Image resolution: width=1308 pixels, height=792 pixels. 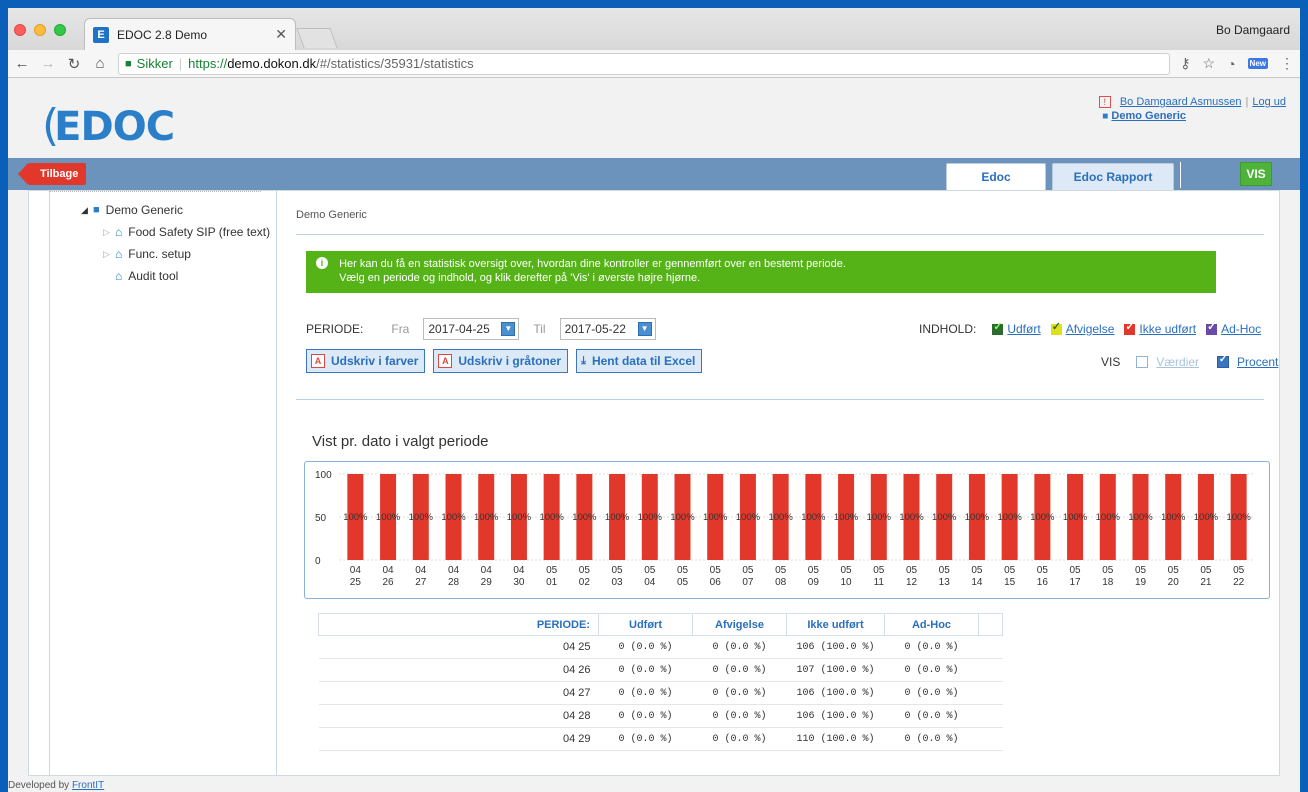 I want to click on print-grayscale-button: A Udskriv i gråtoner, so click(x=501, y=361).